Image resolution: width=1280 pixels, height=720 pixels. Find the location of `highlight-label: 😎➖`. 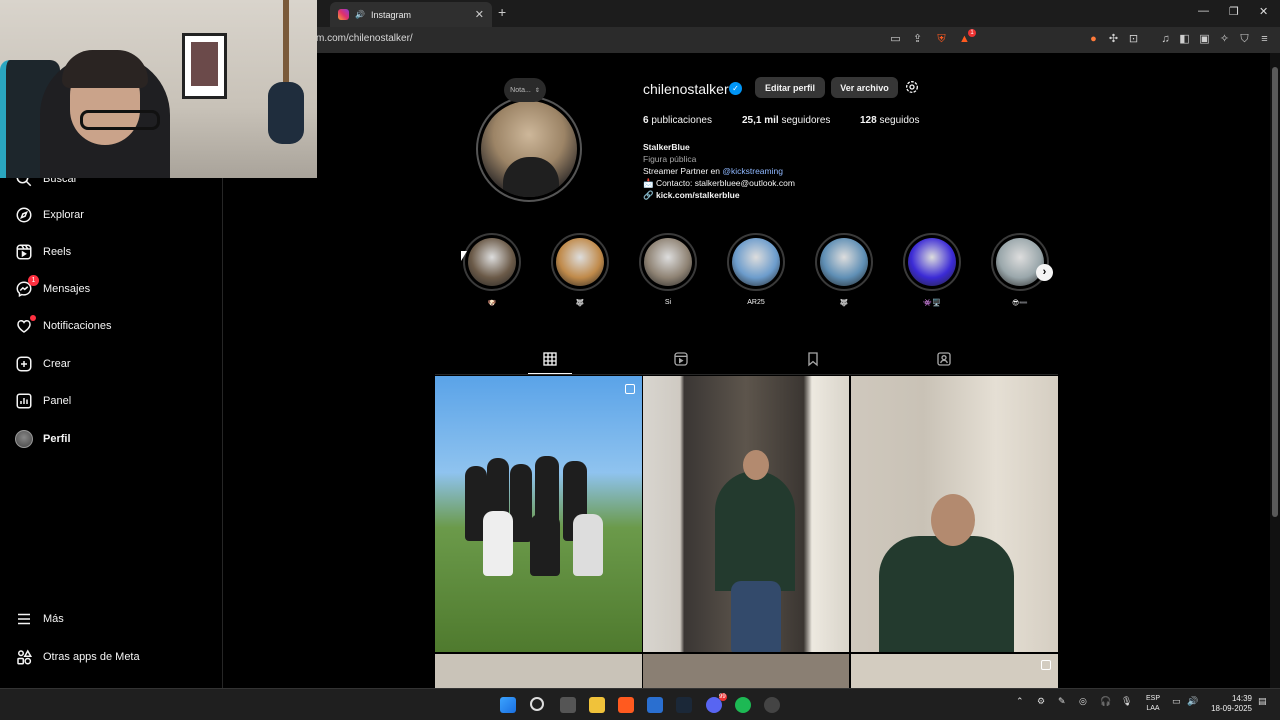

highlight-label: 😎➖ is located at coordinates (1019, 303).